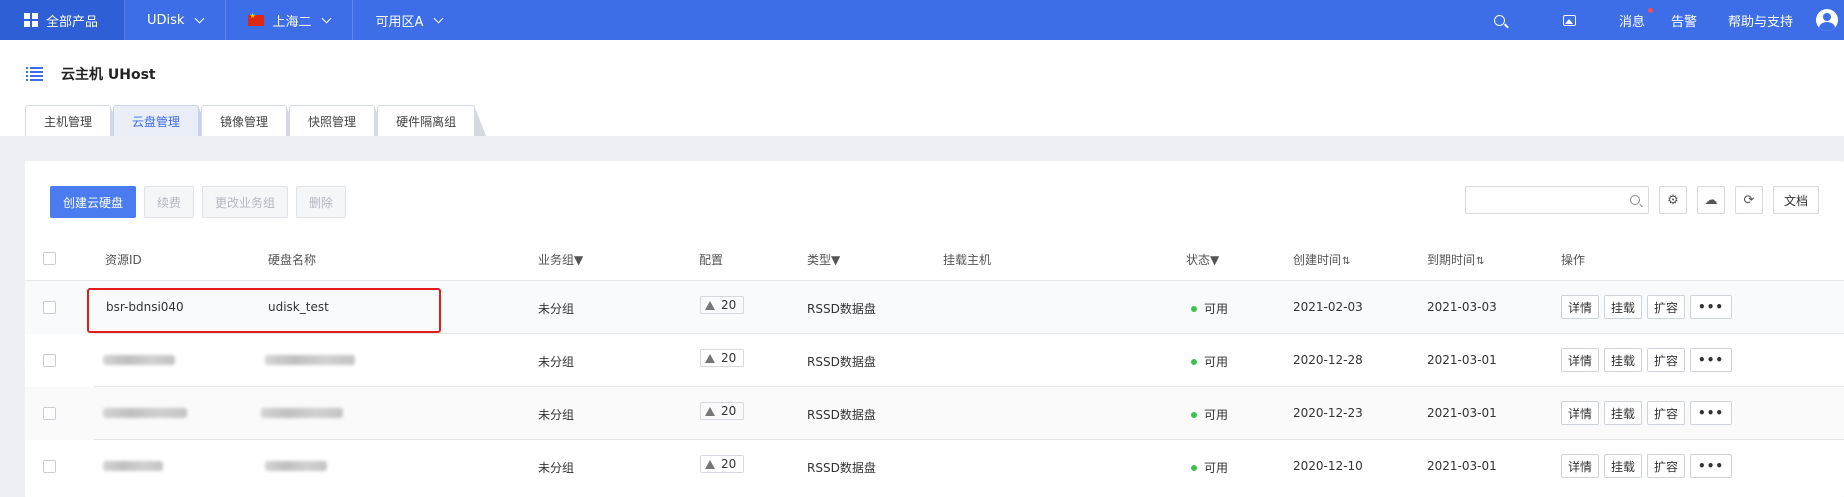 This screenshot has width=1844, height=497. I want to click on expire-time: 2021-03-03, so click(1462, 307).